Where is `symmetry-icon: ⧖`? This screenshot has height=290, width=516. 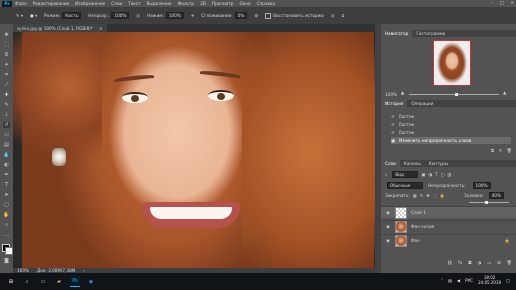 symmetry-icon: ⧖ is located at coordinates (342, 15).